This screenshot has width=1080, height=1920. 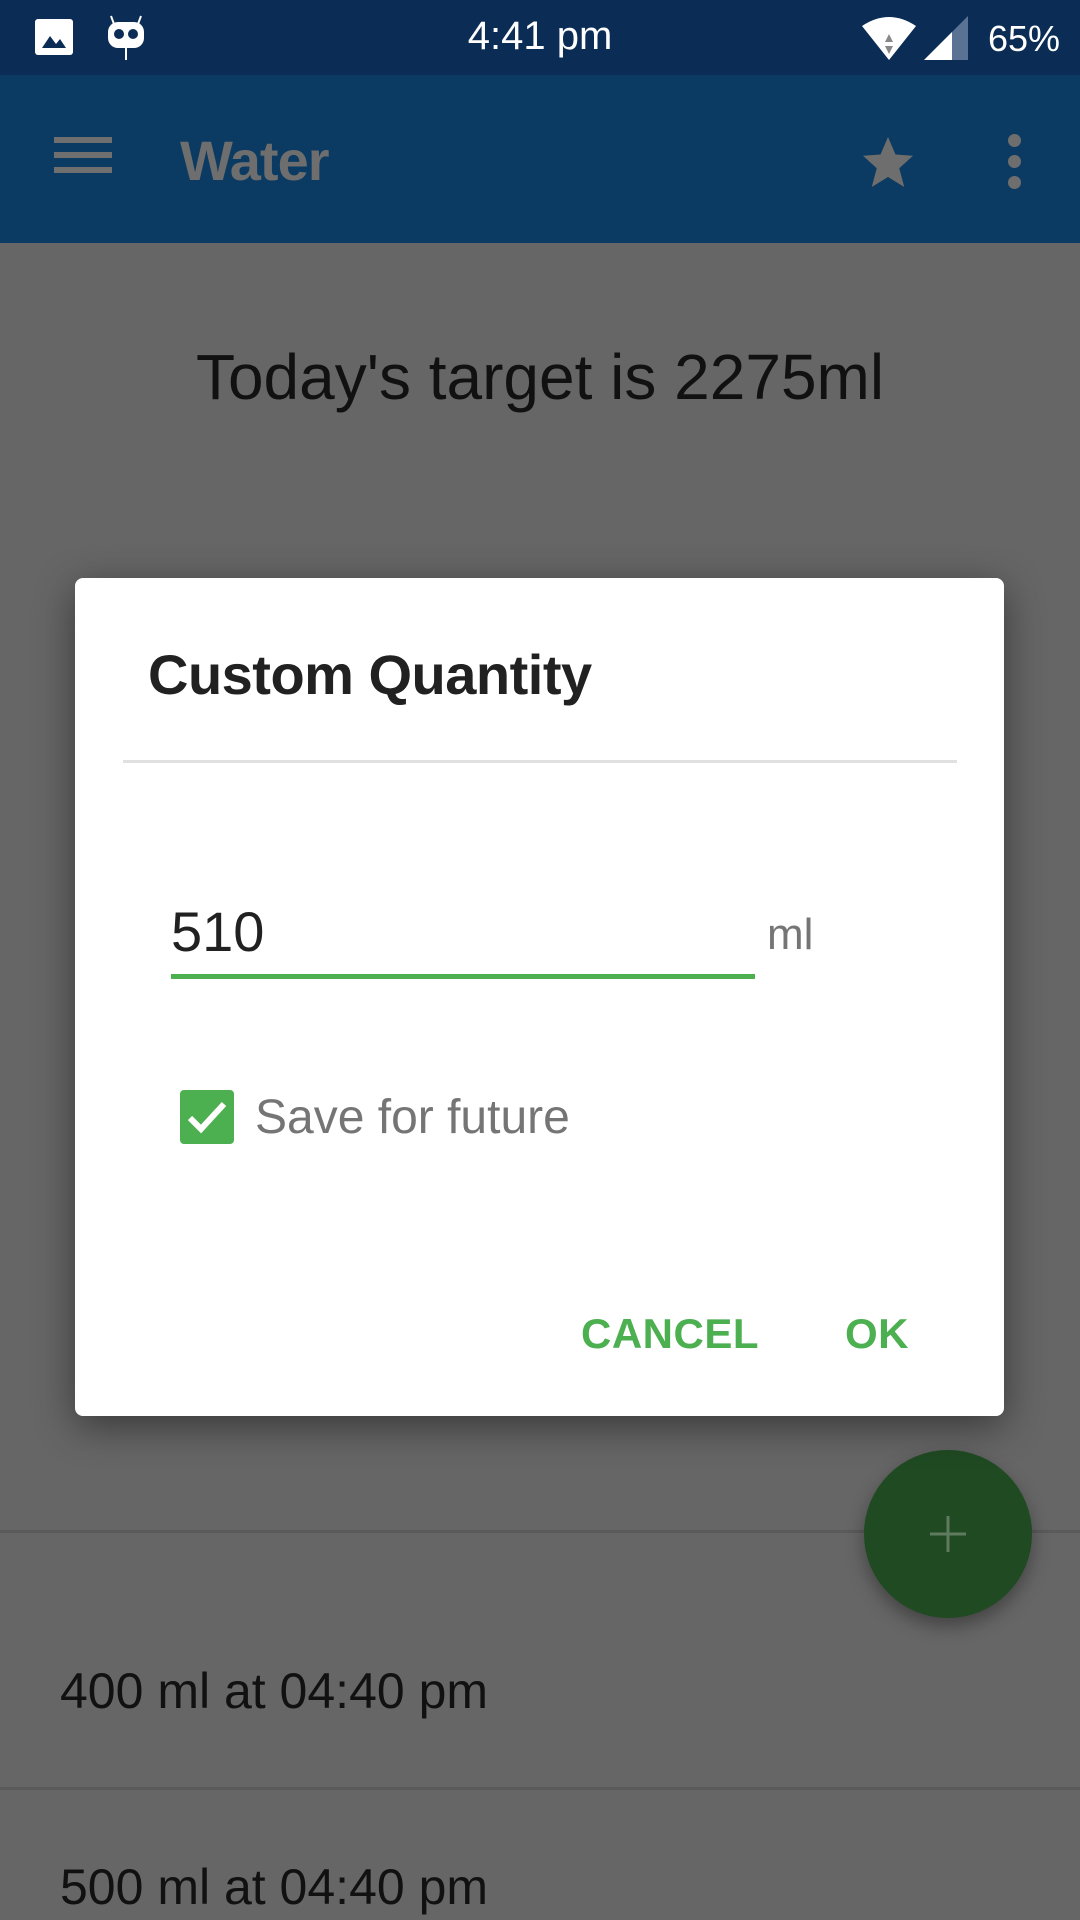 I want to click on ok-button: OK, so click(x=877, y=1334).